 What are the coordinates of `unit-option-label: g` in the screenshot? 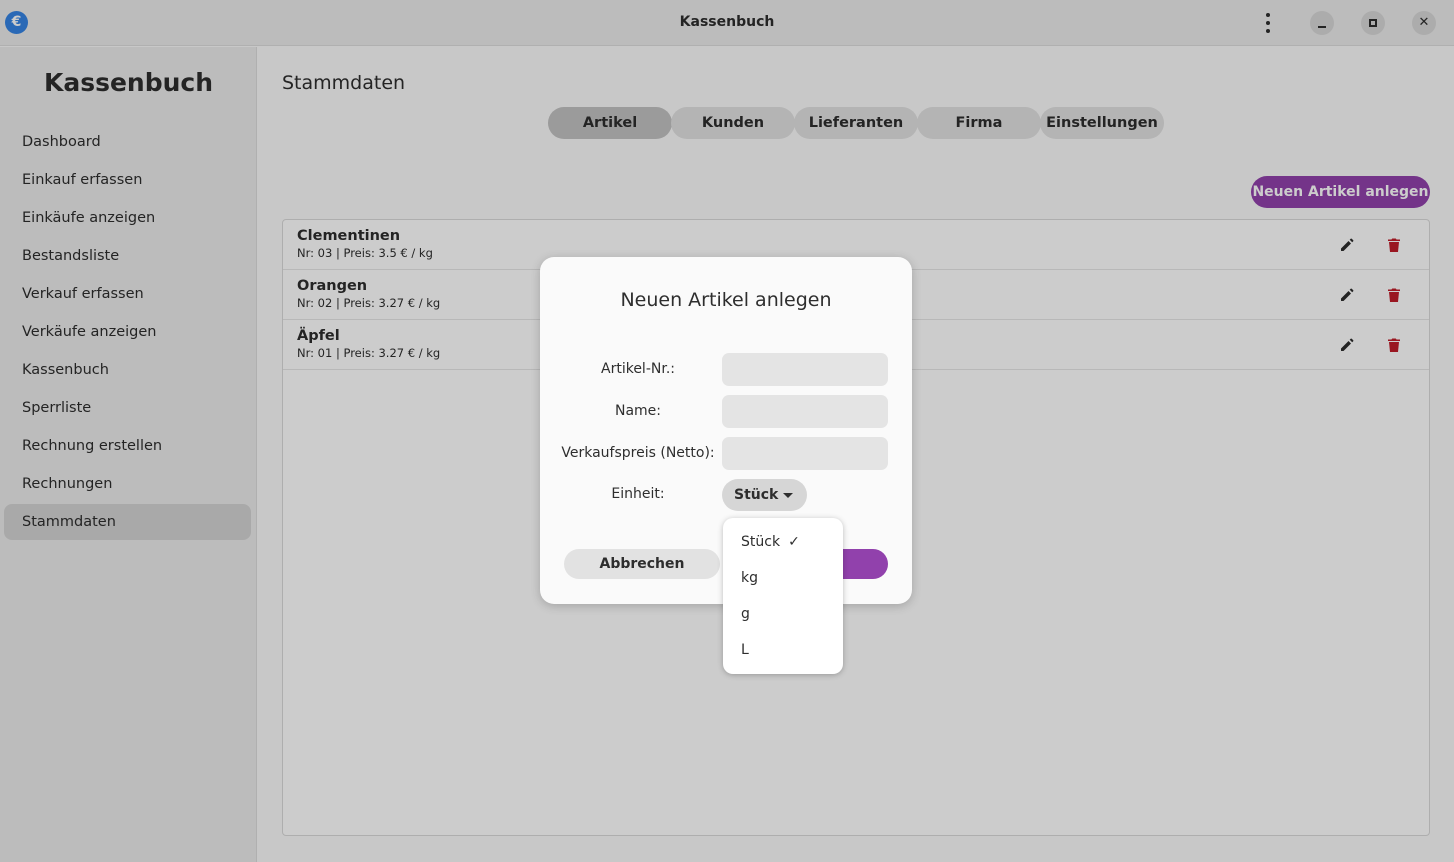 It's located at (745, 614).